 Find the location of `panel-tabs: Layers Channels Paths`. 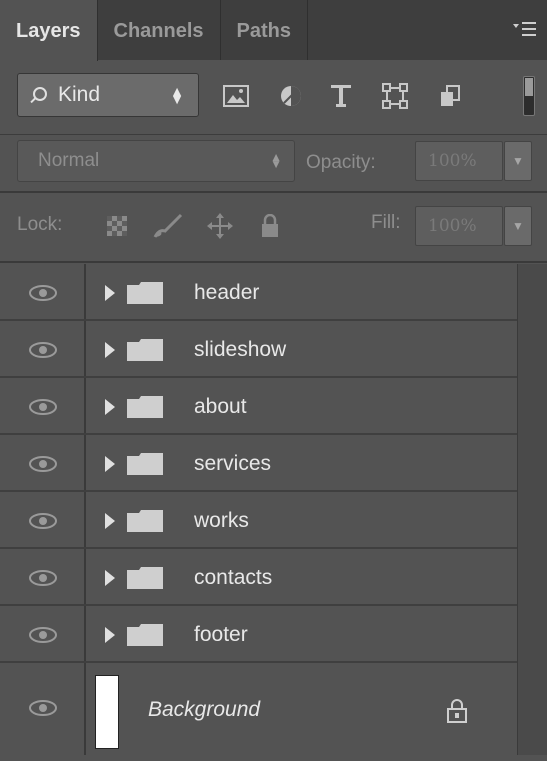

panel-tabs: Layers Channels Paths is located at coordinates (154, 30).